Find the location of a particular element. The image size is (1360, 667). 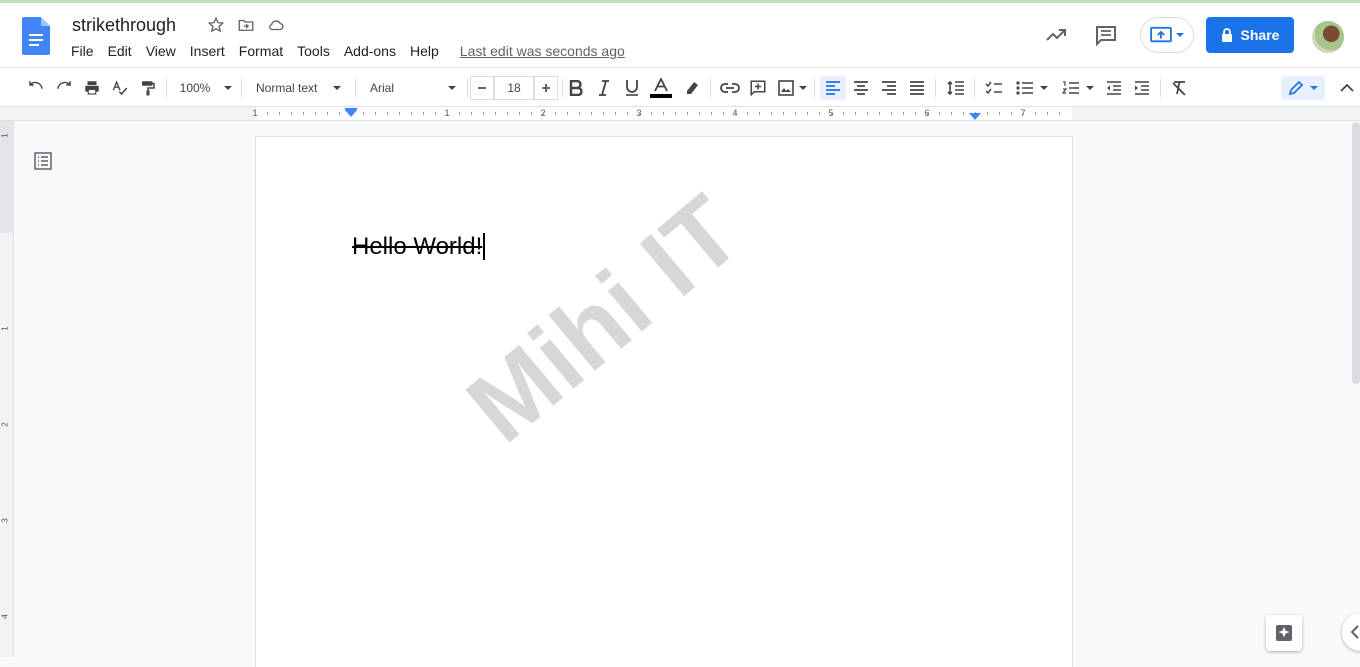

insert-image-button is located at coordinates (792, 88).